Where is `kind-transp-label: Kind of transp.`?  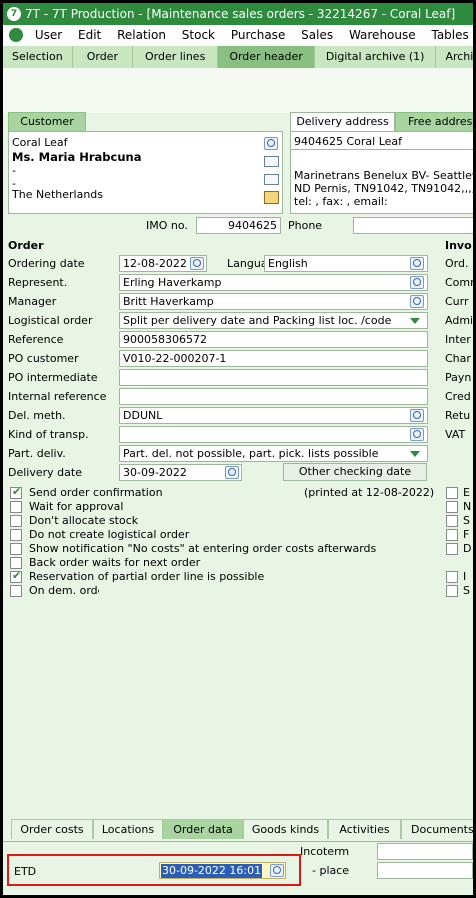
kind-transp-label: Kind of transp. is located at coordinates (48, 434).